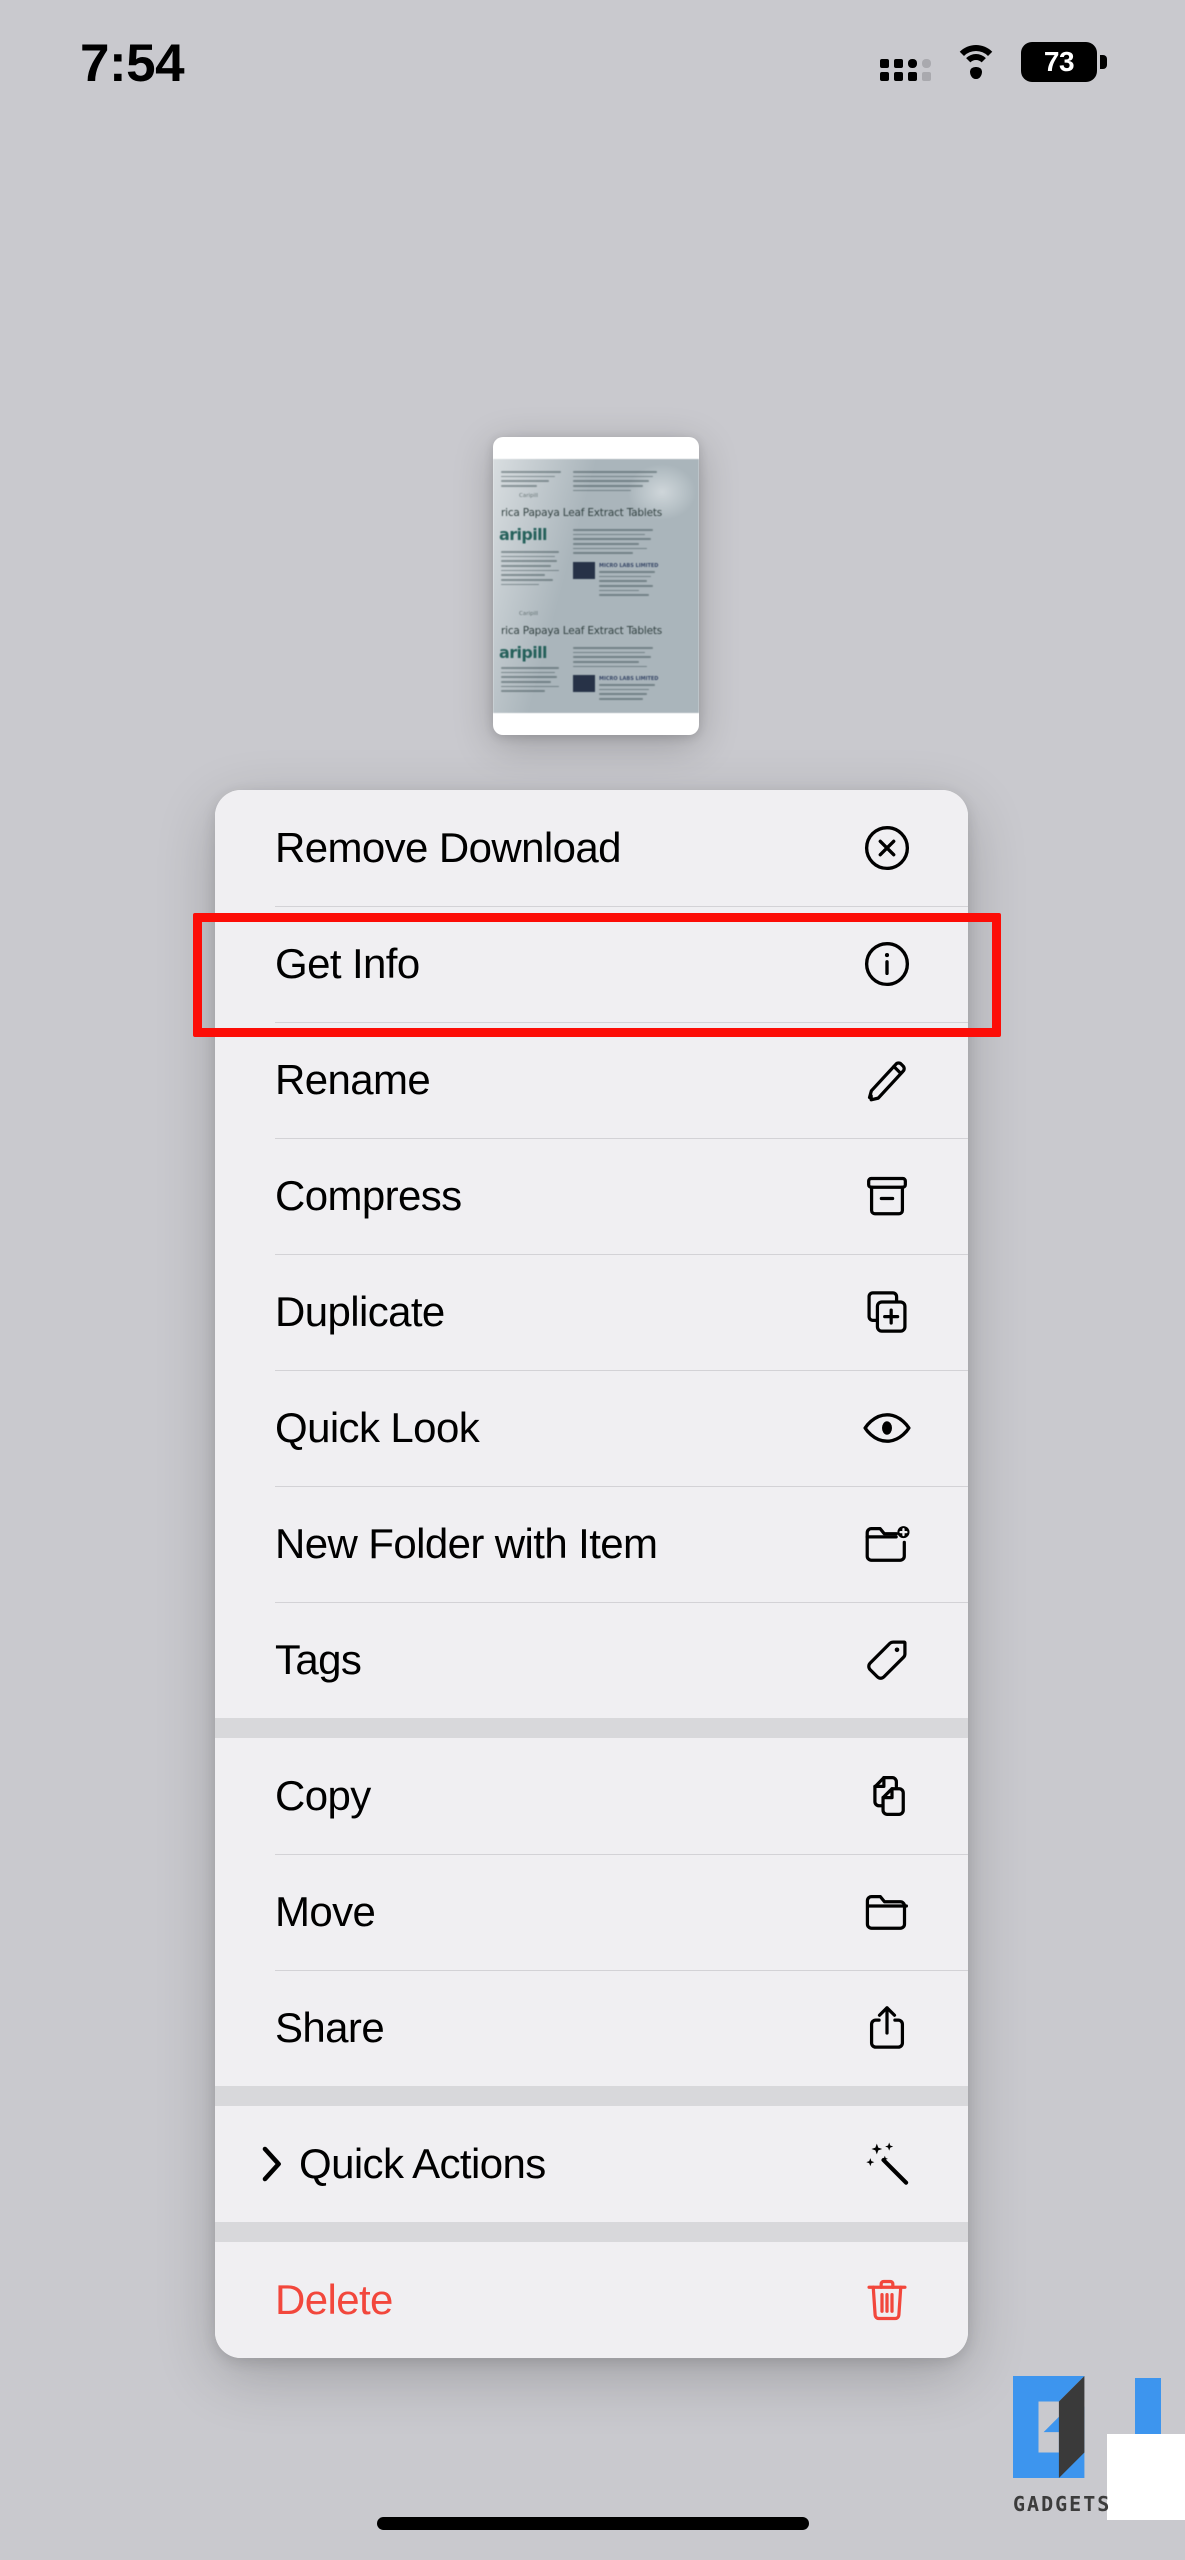  What do you see at coordinates (523, 534) in the screenshot?
I see `package-brand-1: aripill` at bounding box center [523, 534].